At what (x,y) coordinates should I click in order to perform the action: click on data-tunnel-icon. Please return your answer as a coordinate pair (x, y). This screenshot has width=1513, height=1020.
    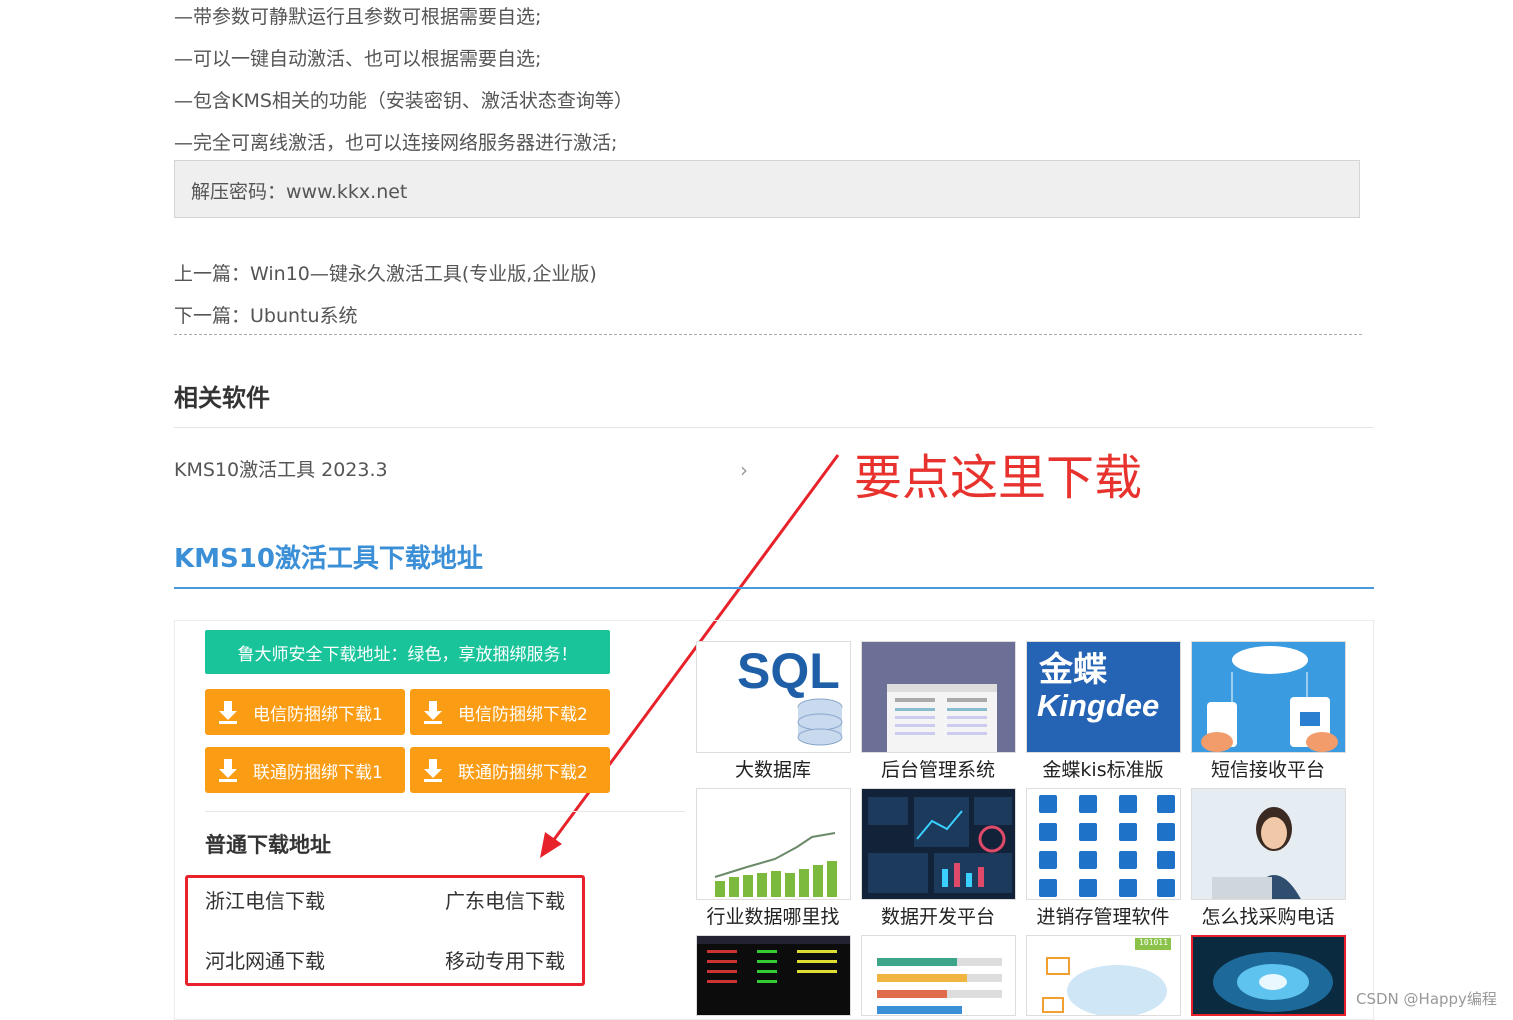
    Looking at the image, I should click on (1273, 982).